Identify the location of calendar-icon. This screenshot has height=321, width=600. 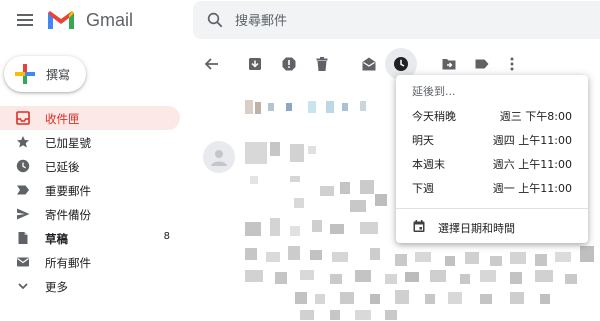
(419, 226).